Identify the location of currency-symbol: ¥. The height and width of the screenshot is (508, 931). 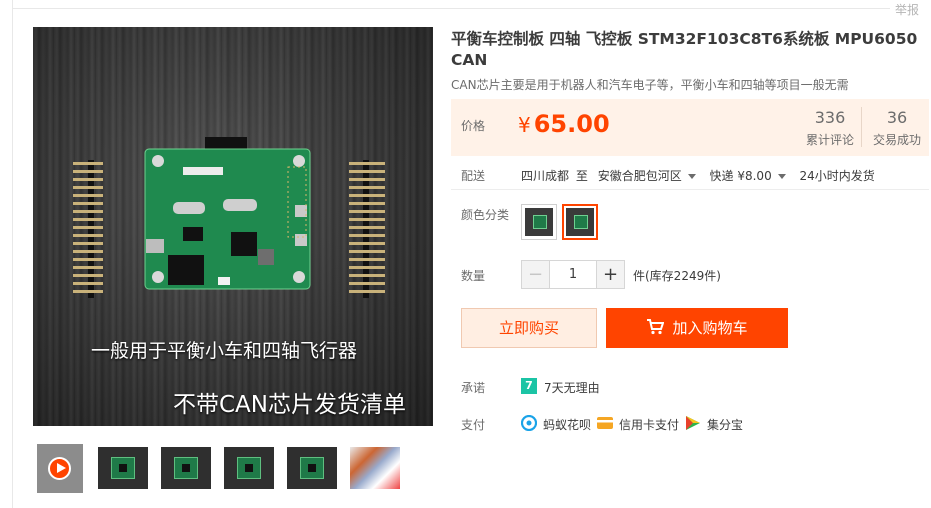
(524, 125).